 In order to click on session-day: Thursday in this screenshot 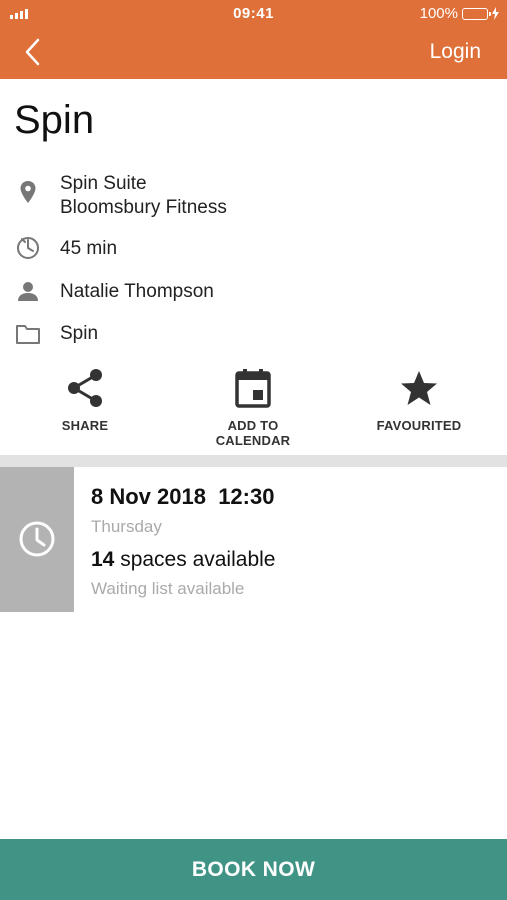, I will do `click(126, 526)`.